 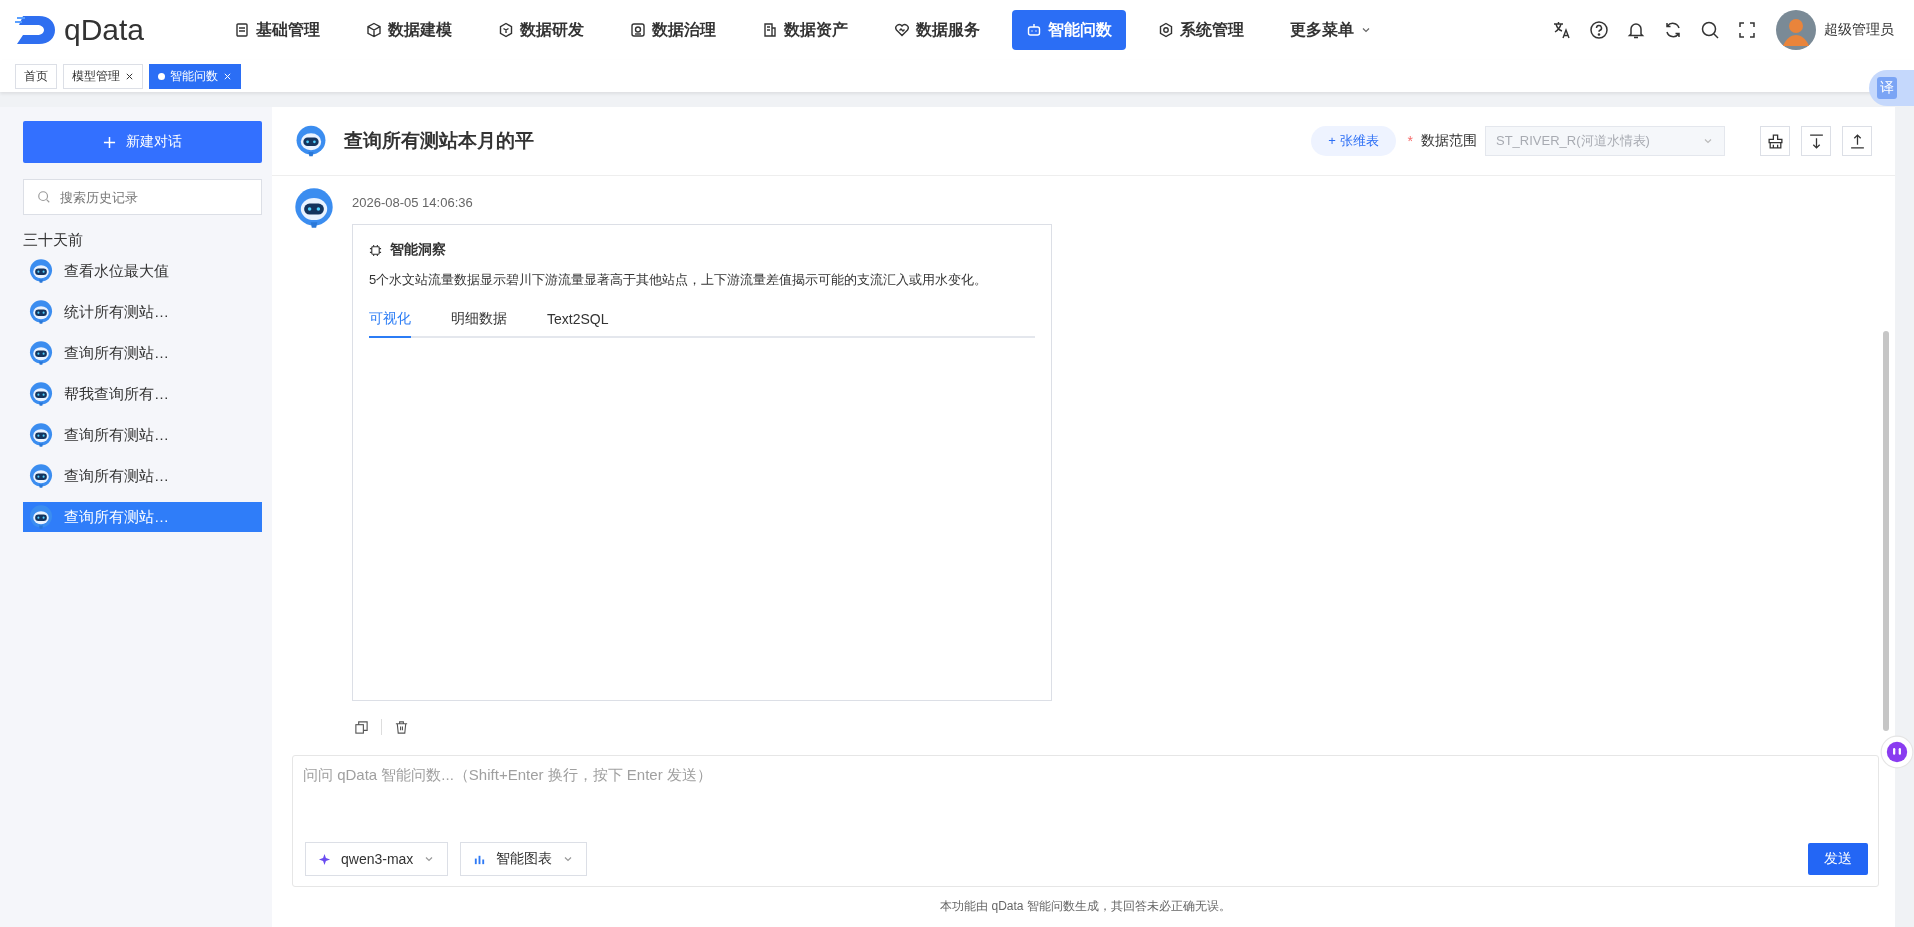 I want to click on scope-label: 数据范围, so click(x=1449, y=141).